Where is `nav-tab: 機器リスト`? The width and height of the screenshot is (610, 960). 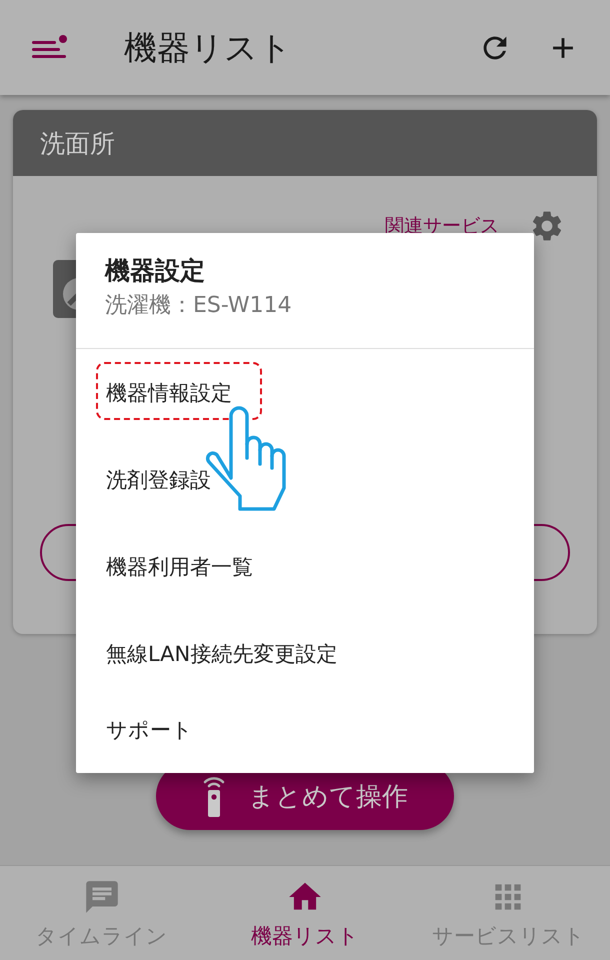 nav-tab: 機器リスト is located at coordinates (305, 913).